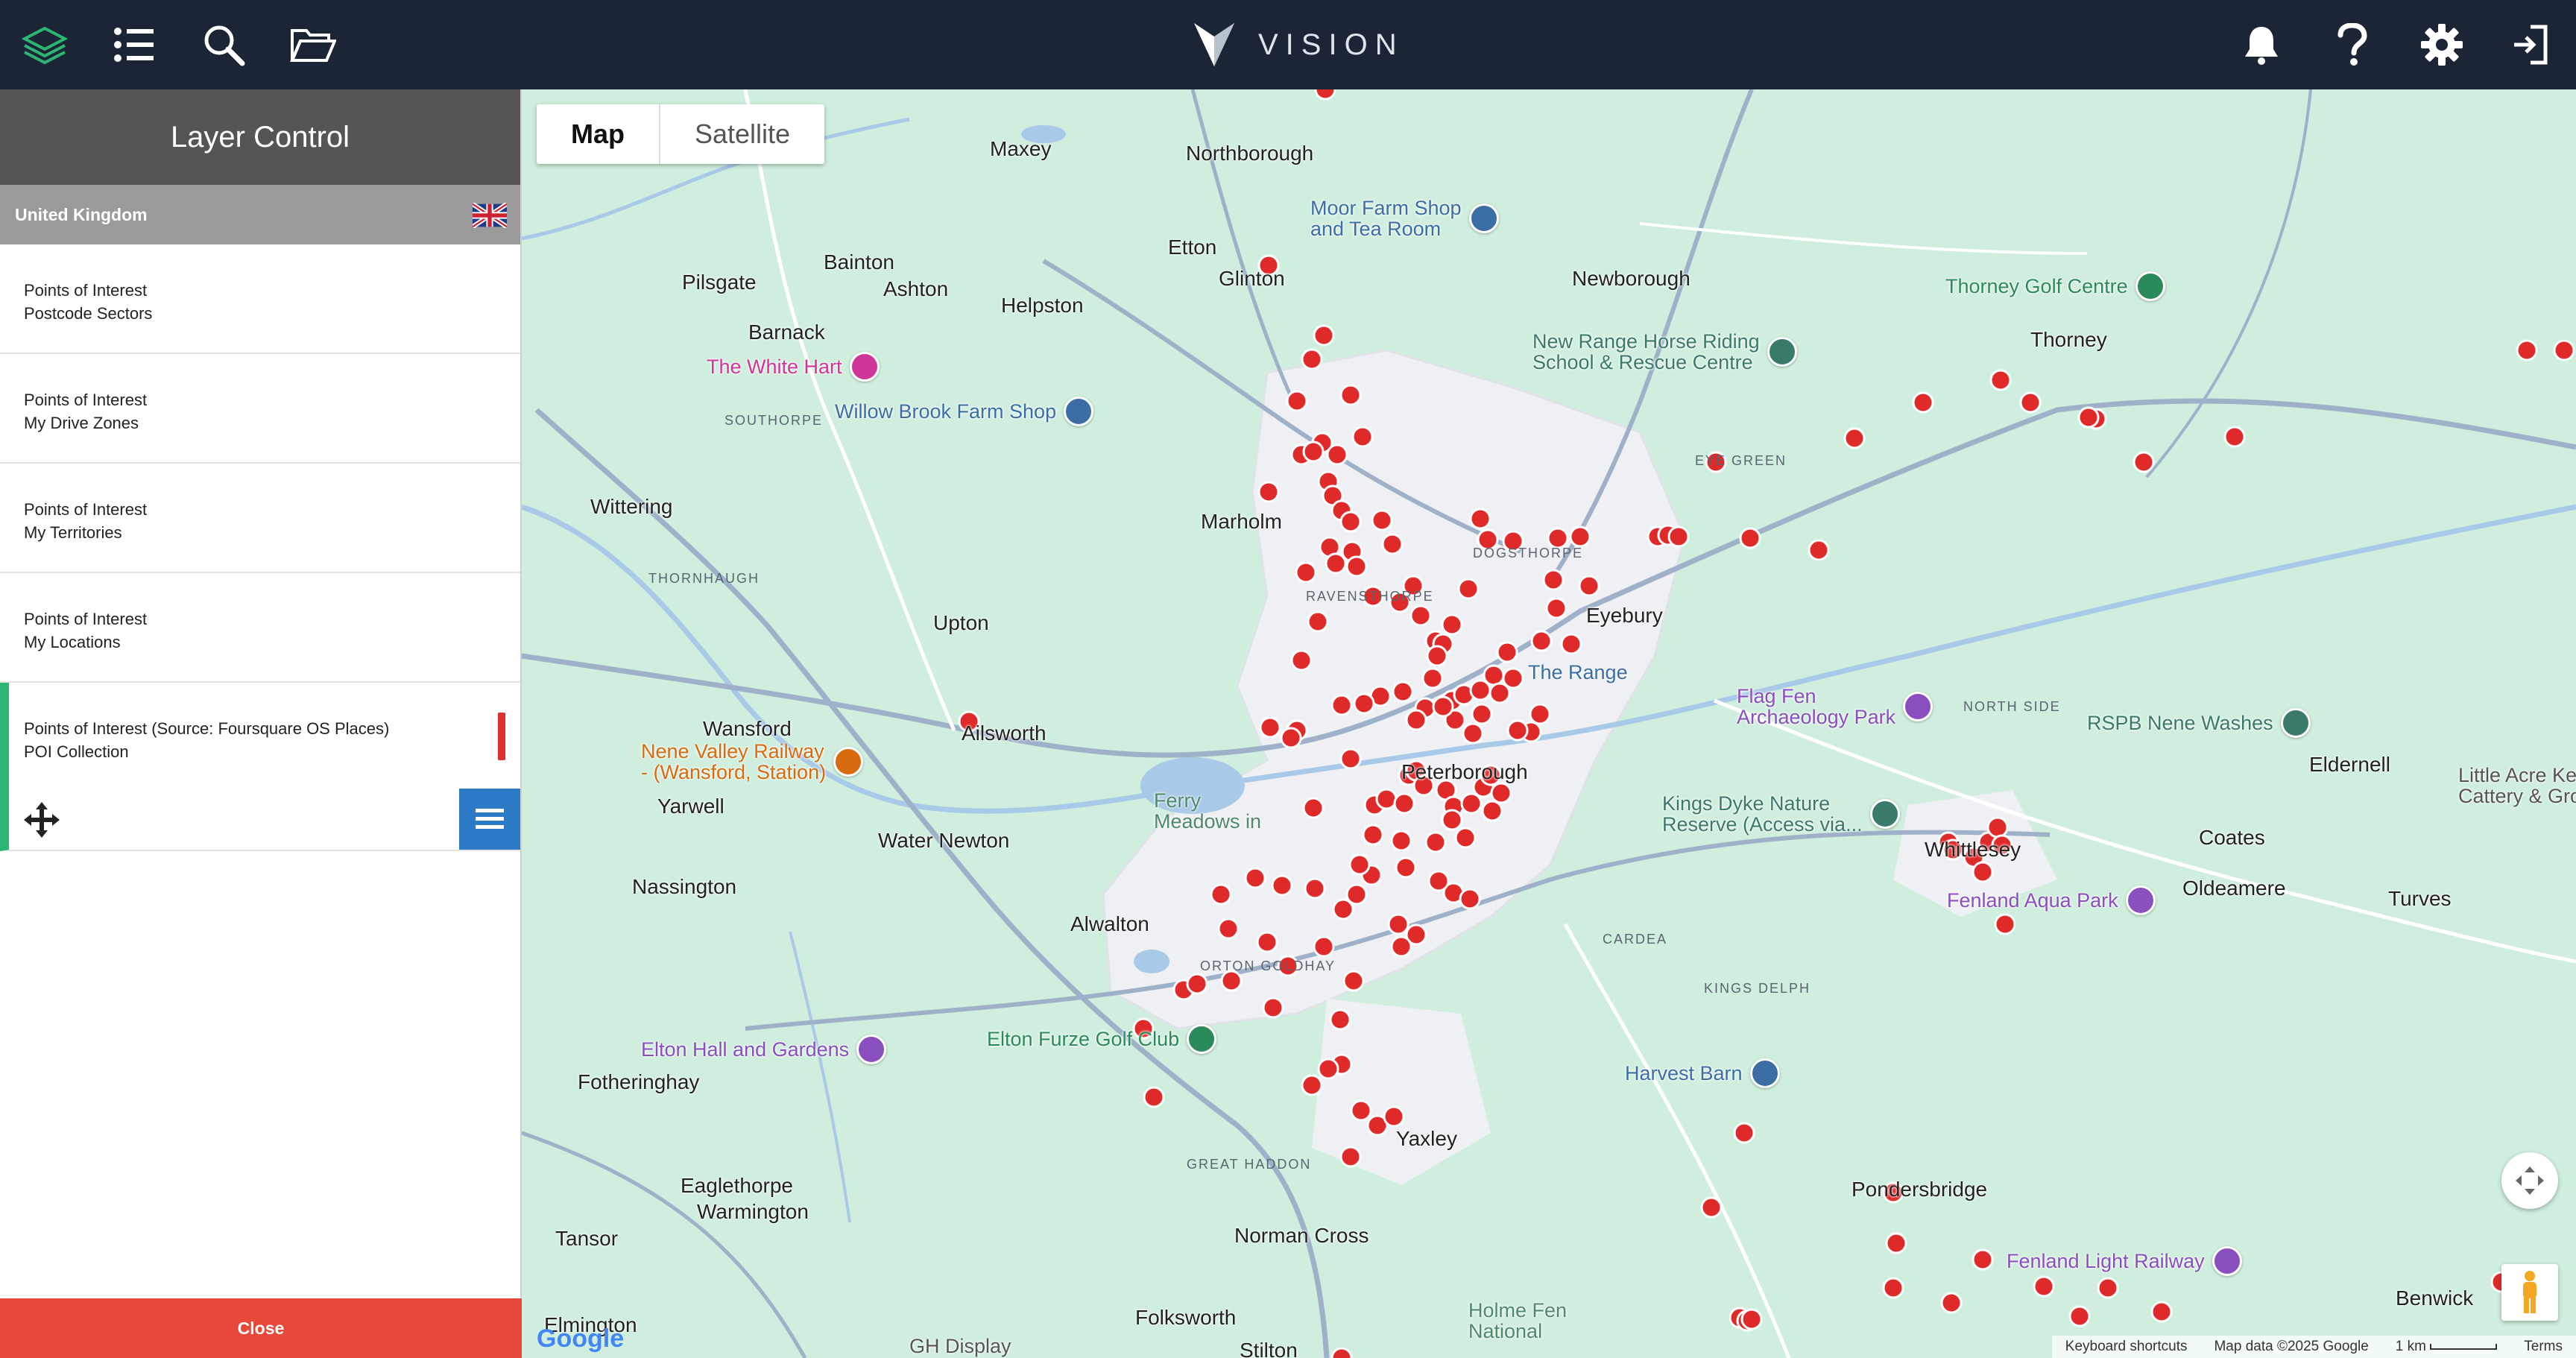 The height and width of the screenshot is (1358, 2576). What do you see at coordinates (489, 819) in the screenshot?
I see `layer-menu-button` at bounding box center [489, 819].